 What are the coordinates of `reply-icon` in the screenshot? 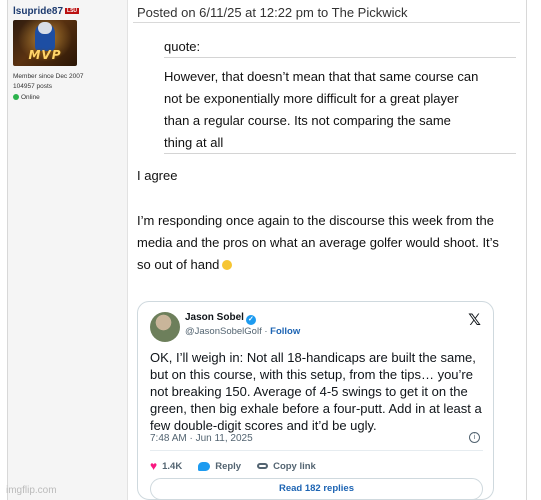 It's located at (204, 466).